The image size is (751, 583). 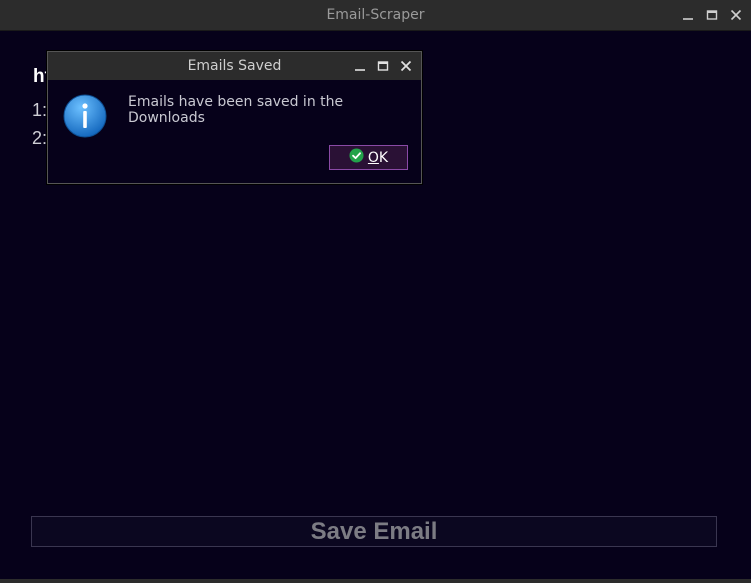 What do you see at coordinates (375, 581) in the screenshot?
I see `window-bottom-border` at bounding box center [375, 581].